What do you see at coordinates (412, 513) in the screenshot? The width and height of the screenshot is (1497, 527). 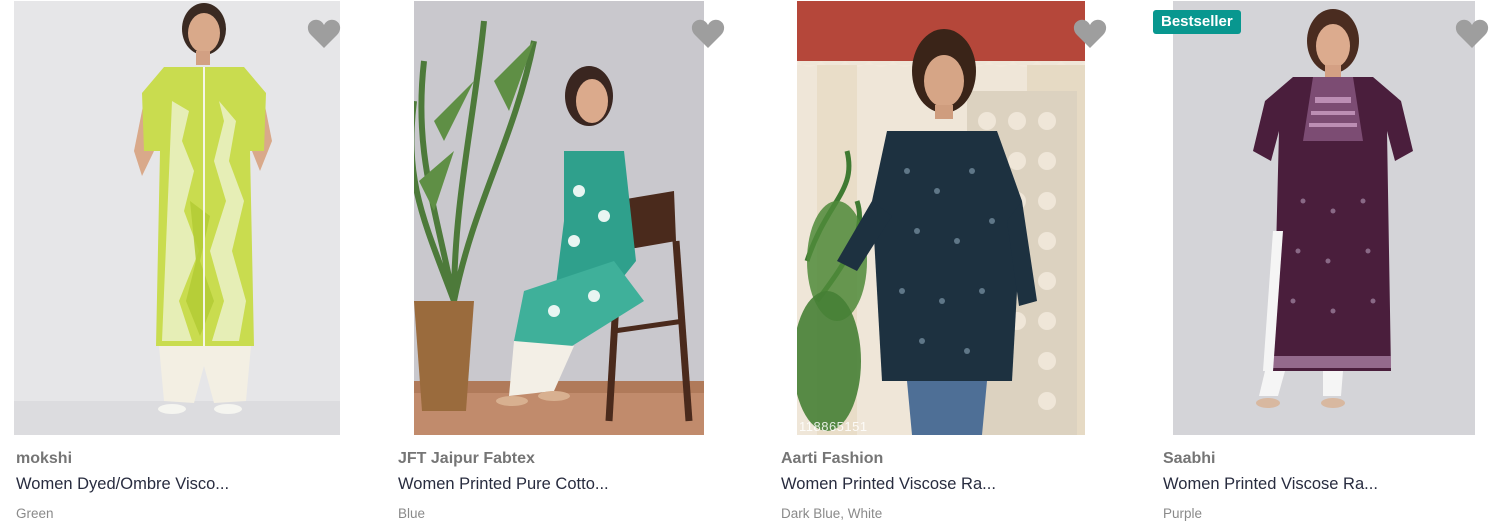 I see `product-color: Blue` at bounding box center [412, 513].